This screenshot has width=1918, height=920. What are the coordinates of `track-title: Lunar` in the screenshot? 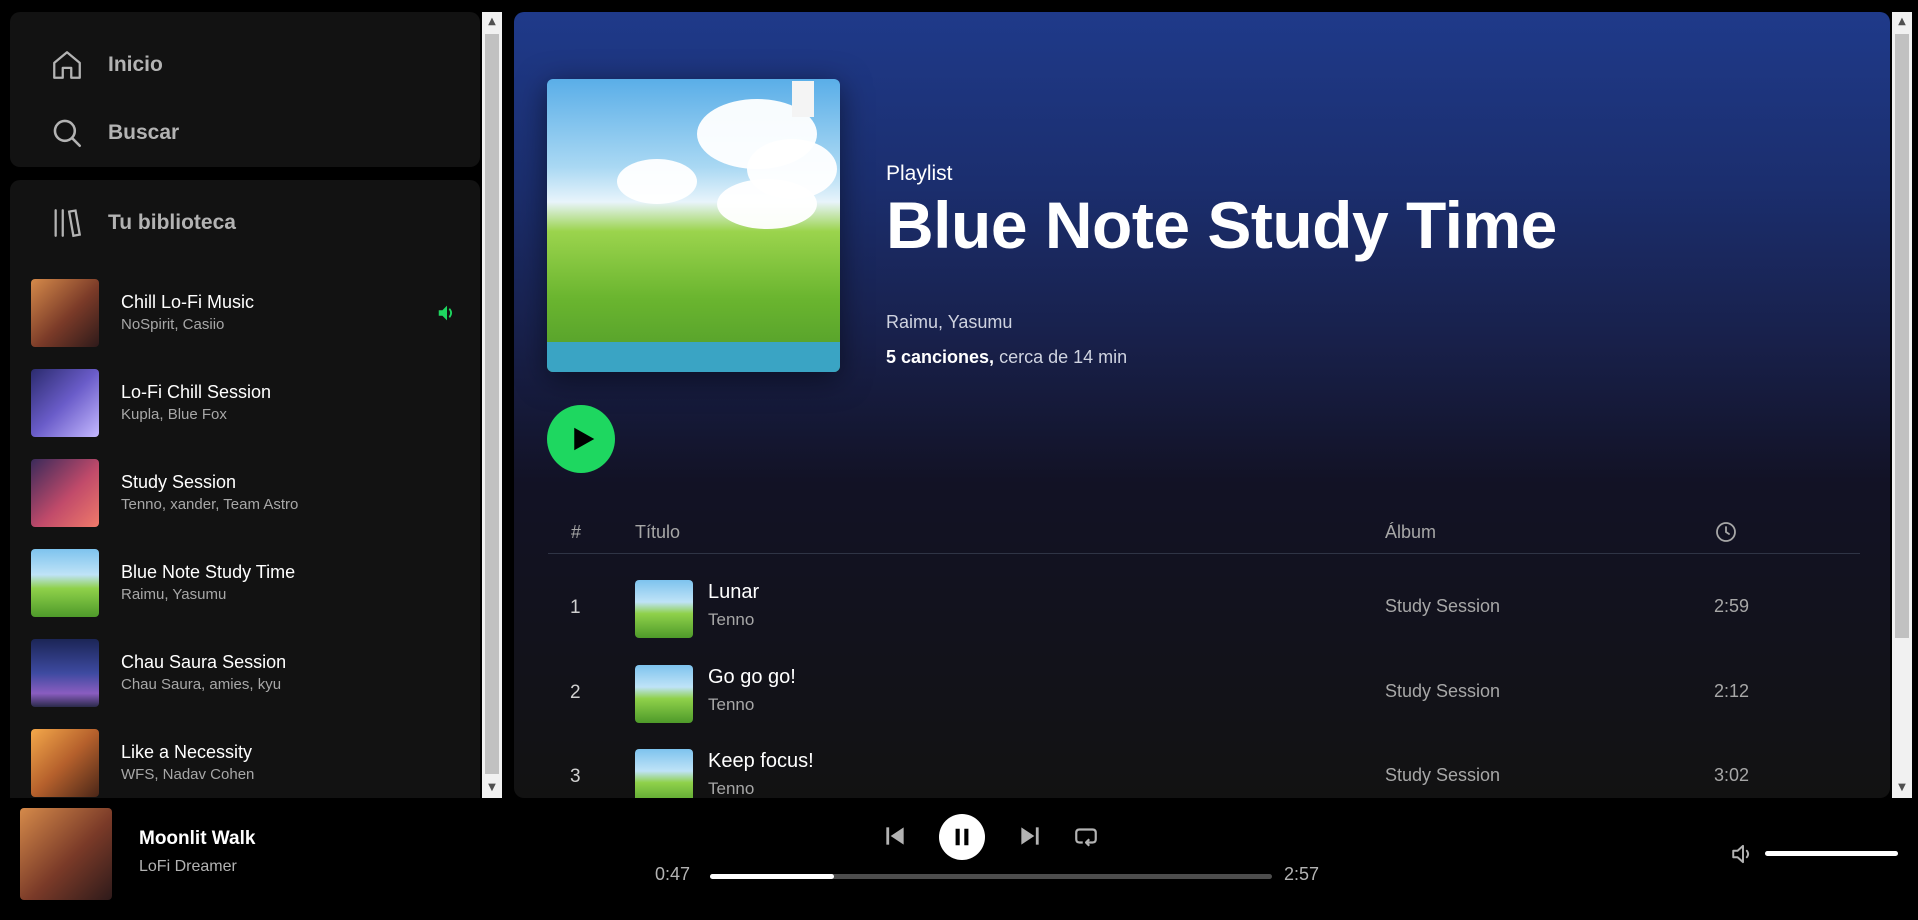 It's located at (733, 592).